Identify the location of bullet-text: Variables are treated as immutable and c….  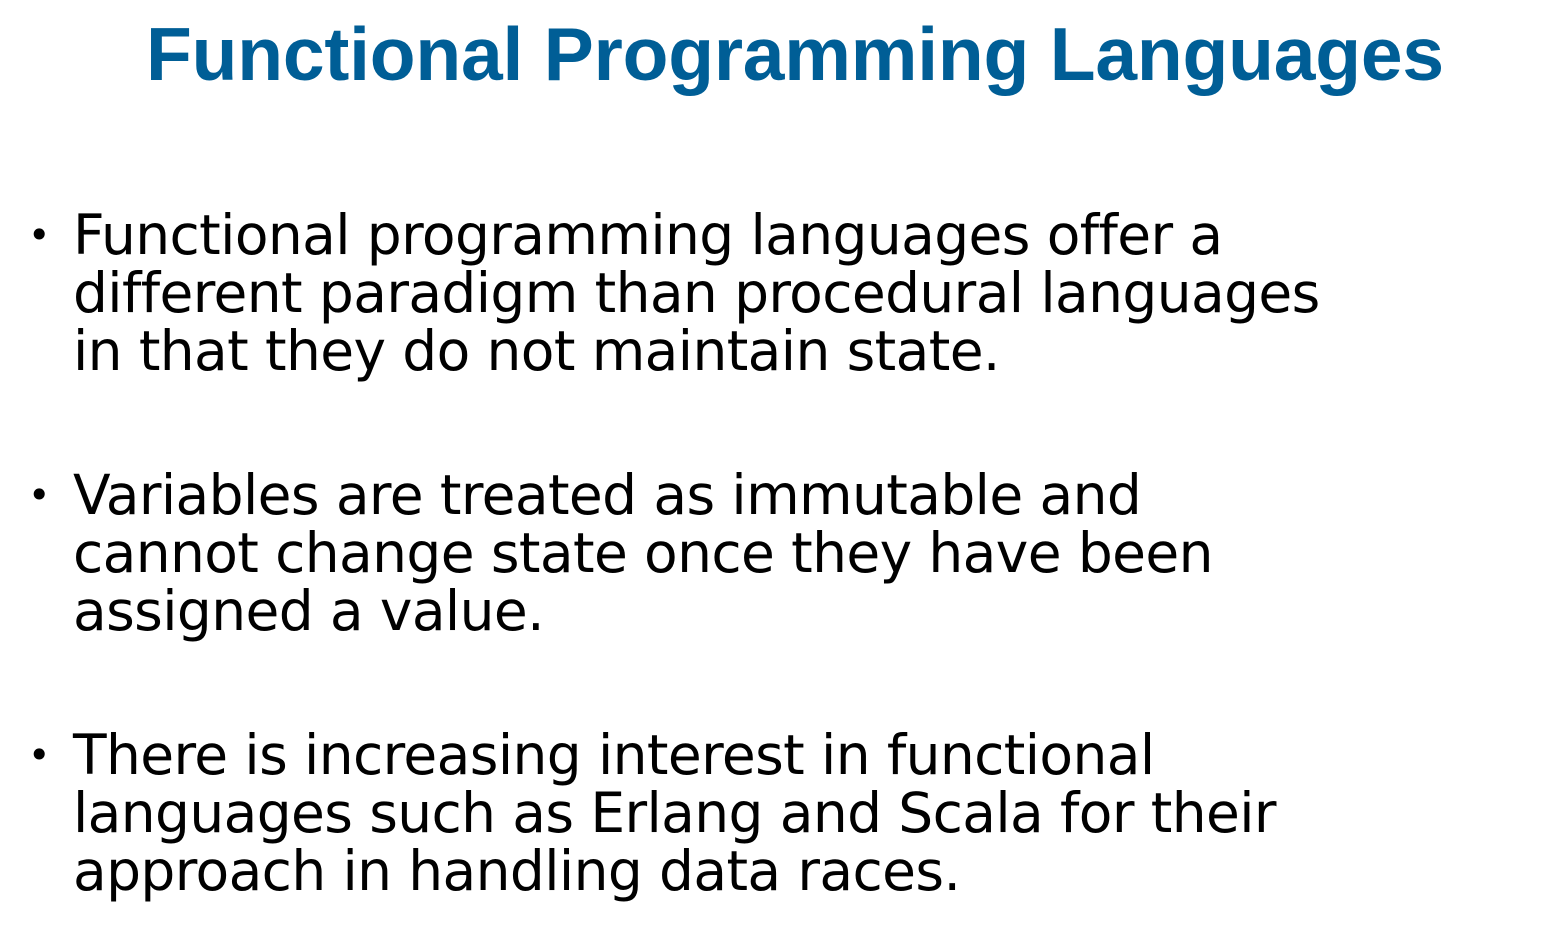
(643, 553).